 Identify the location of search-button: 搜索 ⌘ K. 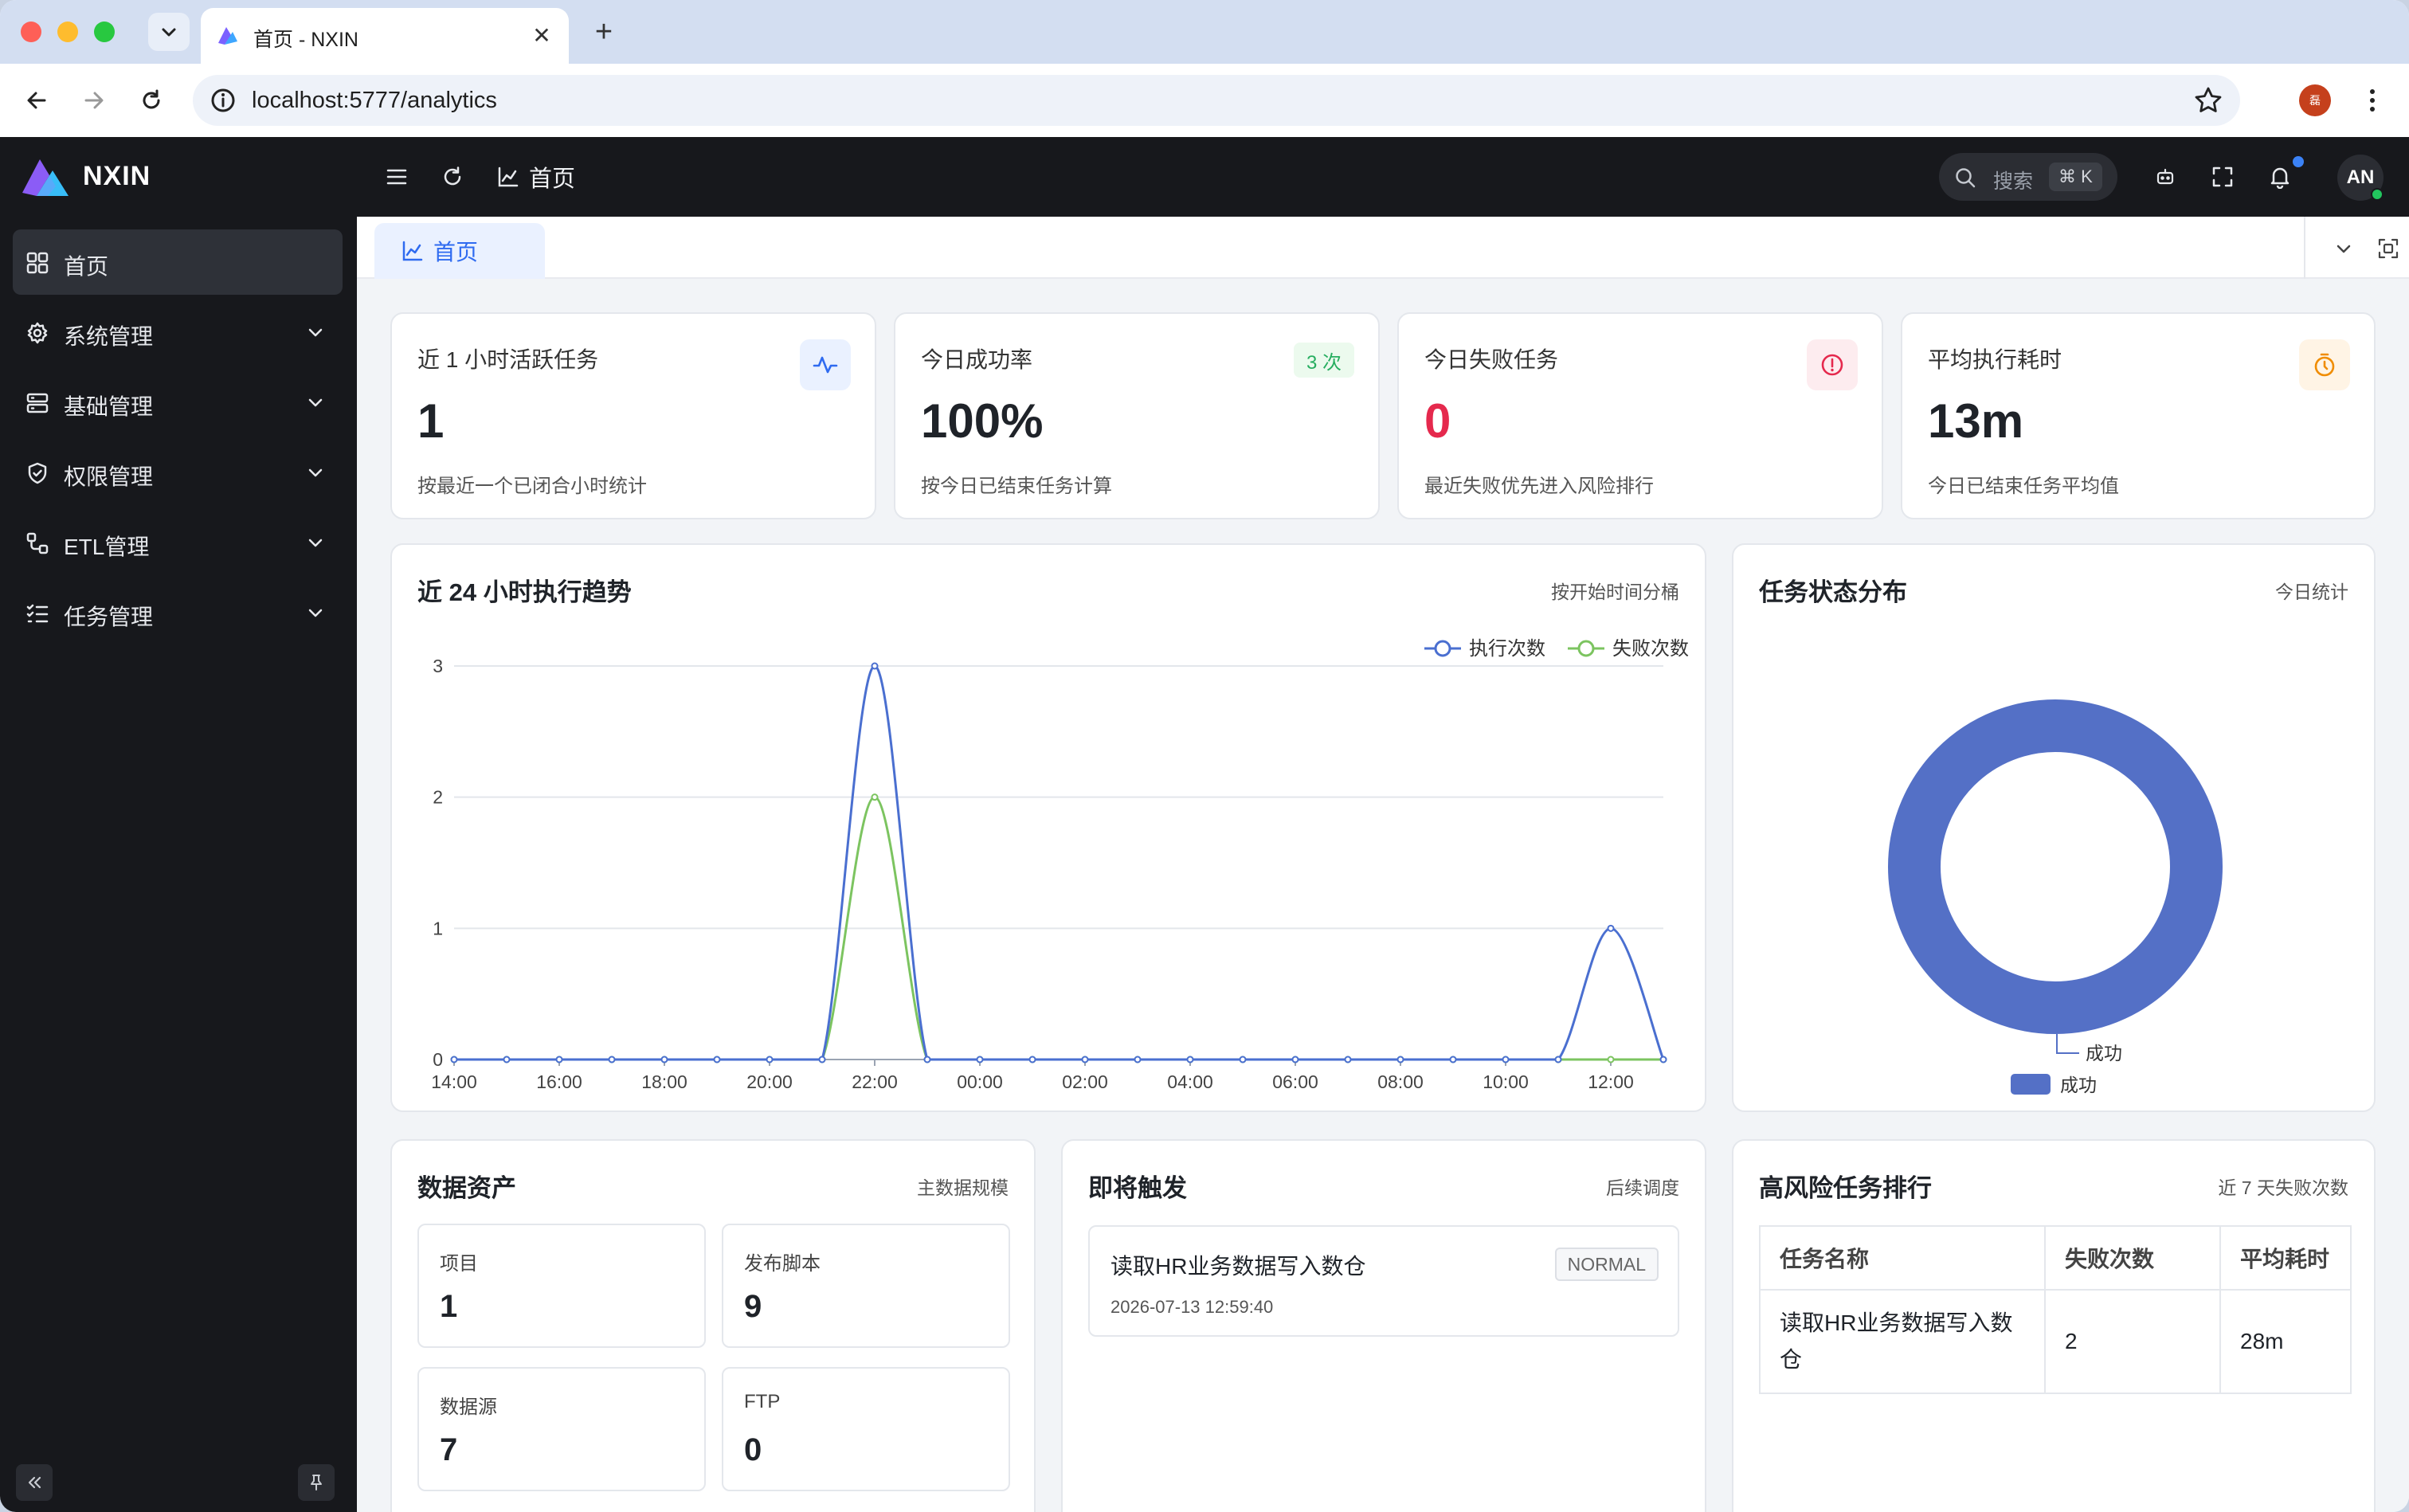
(2028, 177).